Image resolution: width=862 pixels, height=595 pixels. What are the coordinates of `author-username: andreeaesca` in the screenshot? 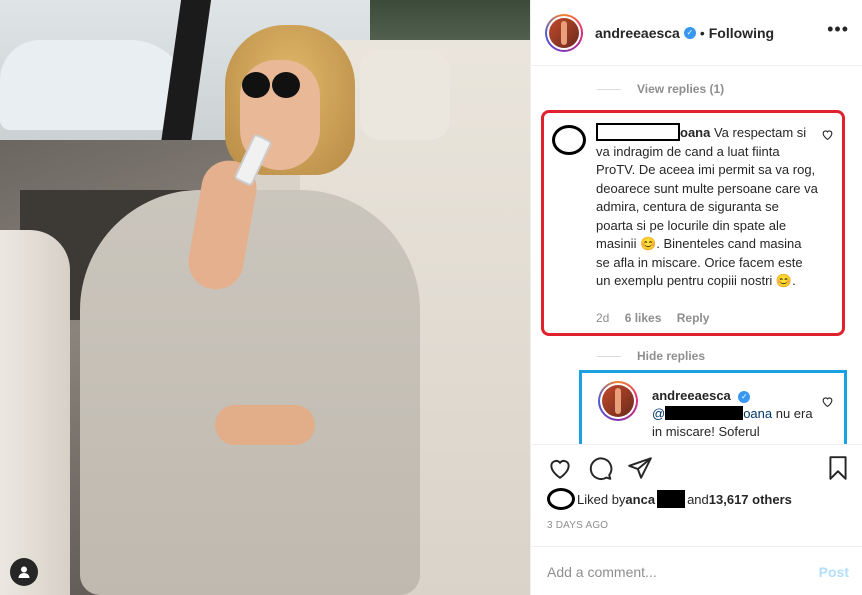 It's located at (637, 33).